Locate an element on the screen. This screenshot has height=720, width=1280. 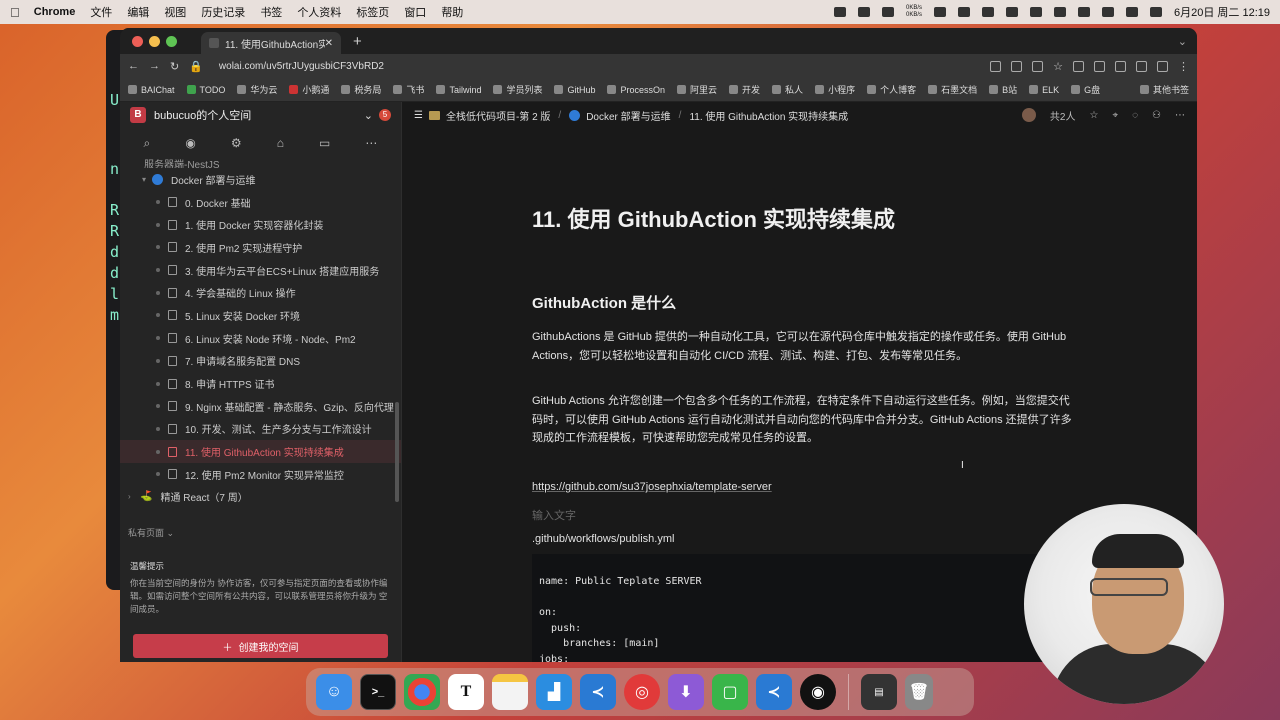
breadcrumb-item-current: 11. 使用 GithubAction 实现持续集成 is located at coordinates (768, 115).